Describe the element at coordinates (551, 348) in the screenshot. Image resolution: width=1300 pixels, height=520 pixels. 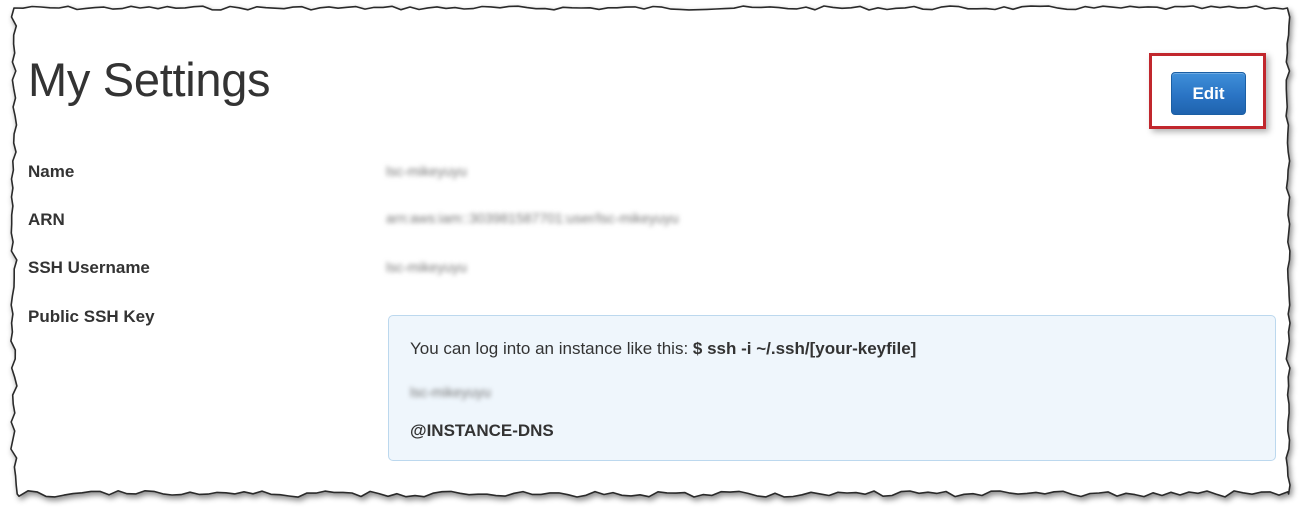
I see `ssh-hint-text: You can log into an instance like this:` at that location.